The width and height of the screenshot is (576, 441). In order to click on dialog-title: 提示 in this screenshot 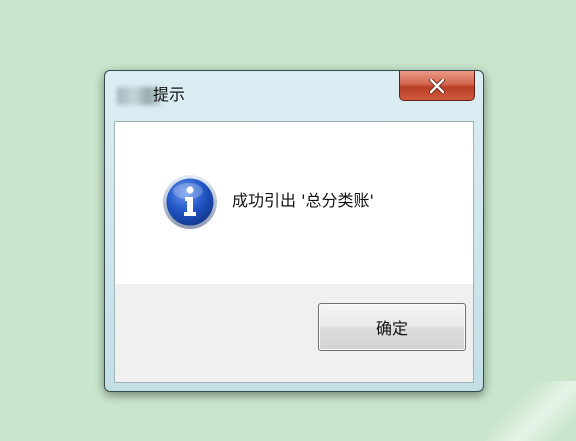, I will do `click(169, 94)`.